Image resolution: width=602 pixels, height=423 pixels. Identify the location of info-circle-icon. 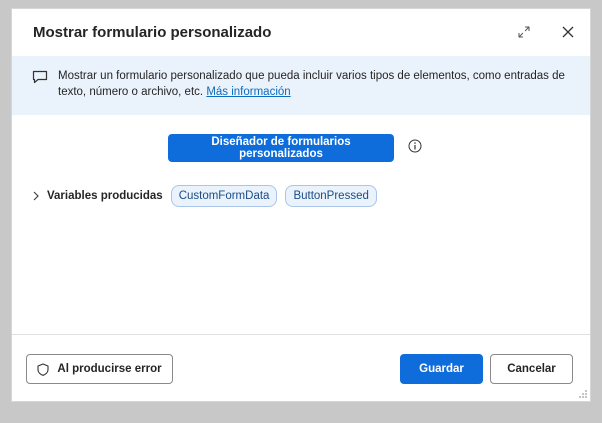
(415, 146).